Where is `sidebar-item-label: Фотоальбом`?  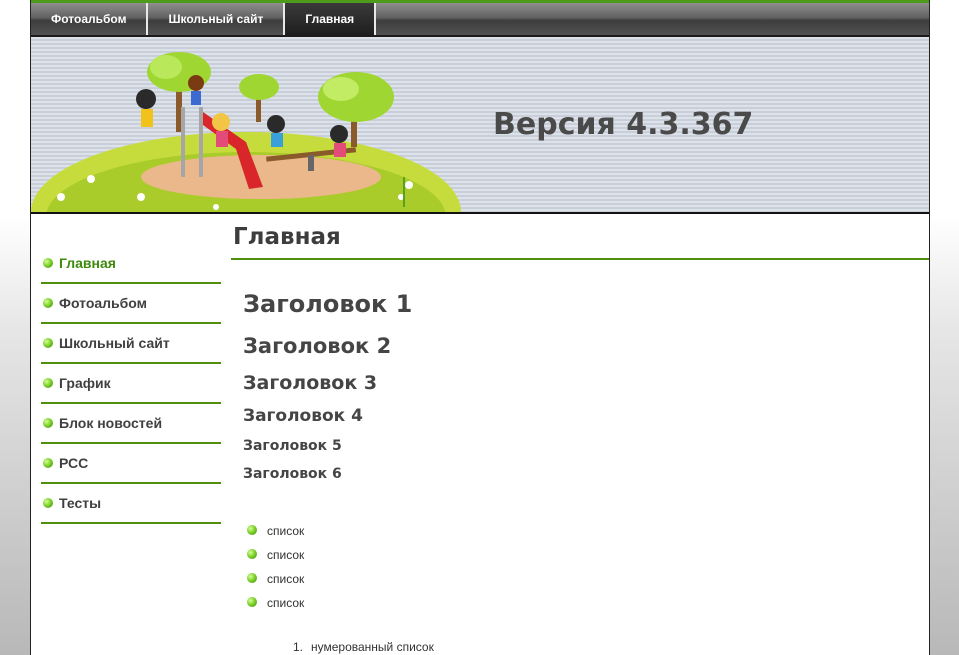 sidebar-item-label: Фотоальбом is located at coordinates (103, 303).